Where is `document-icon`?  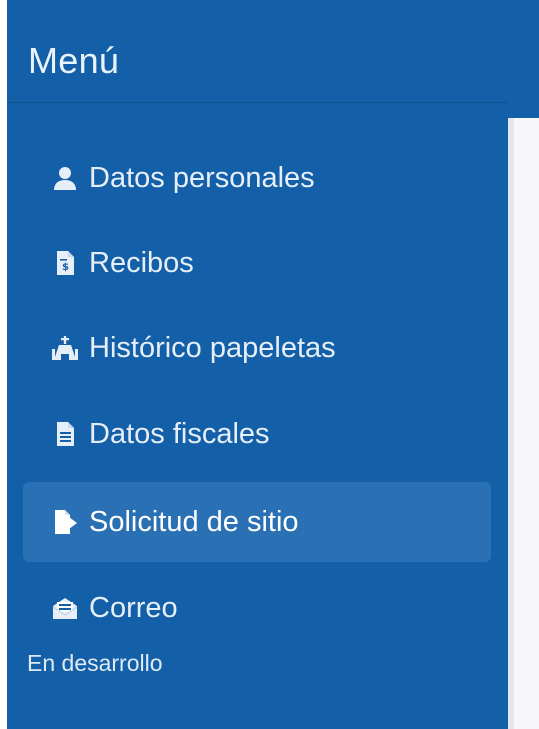
document-icon is located at coordinates (65, 434).